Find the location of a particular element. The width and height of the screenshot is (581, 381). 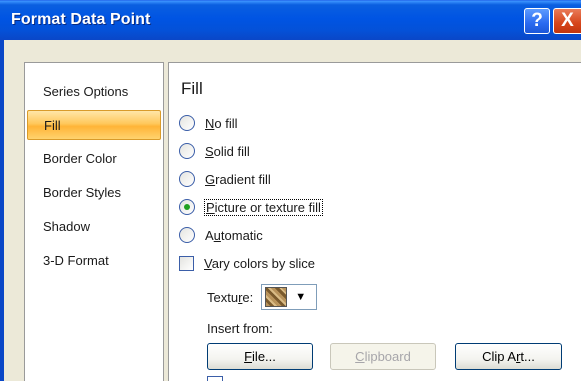

no-fill-option: No fill is located at coordinates (208, 123).